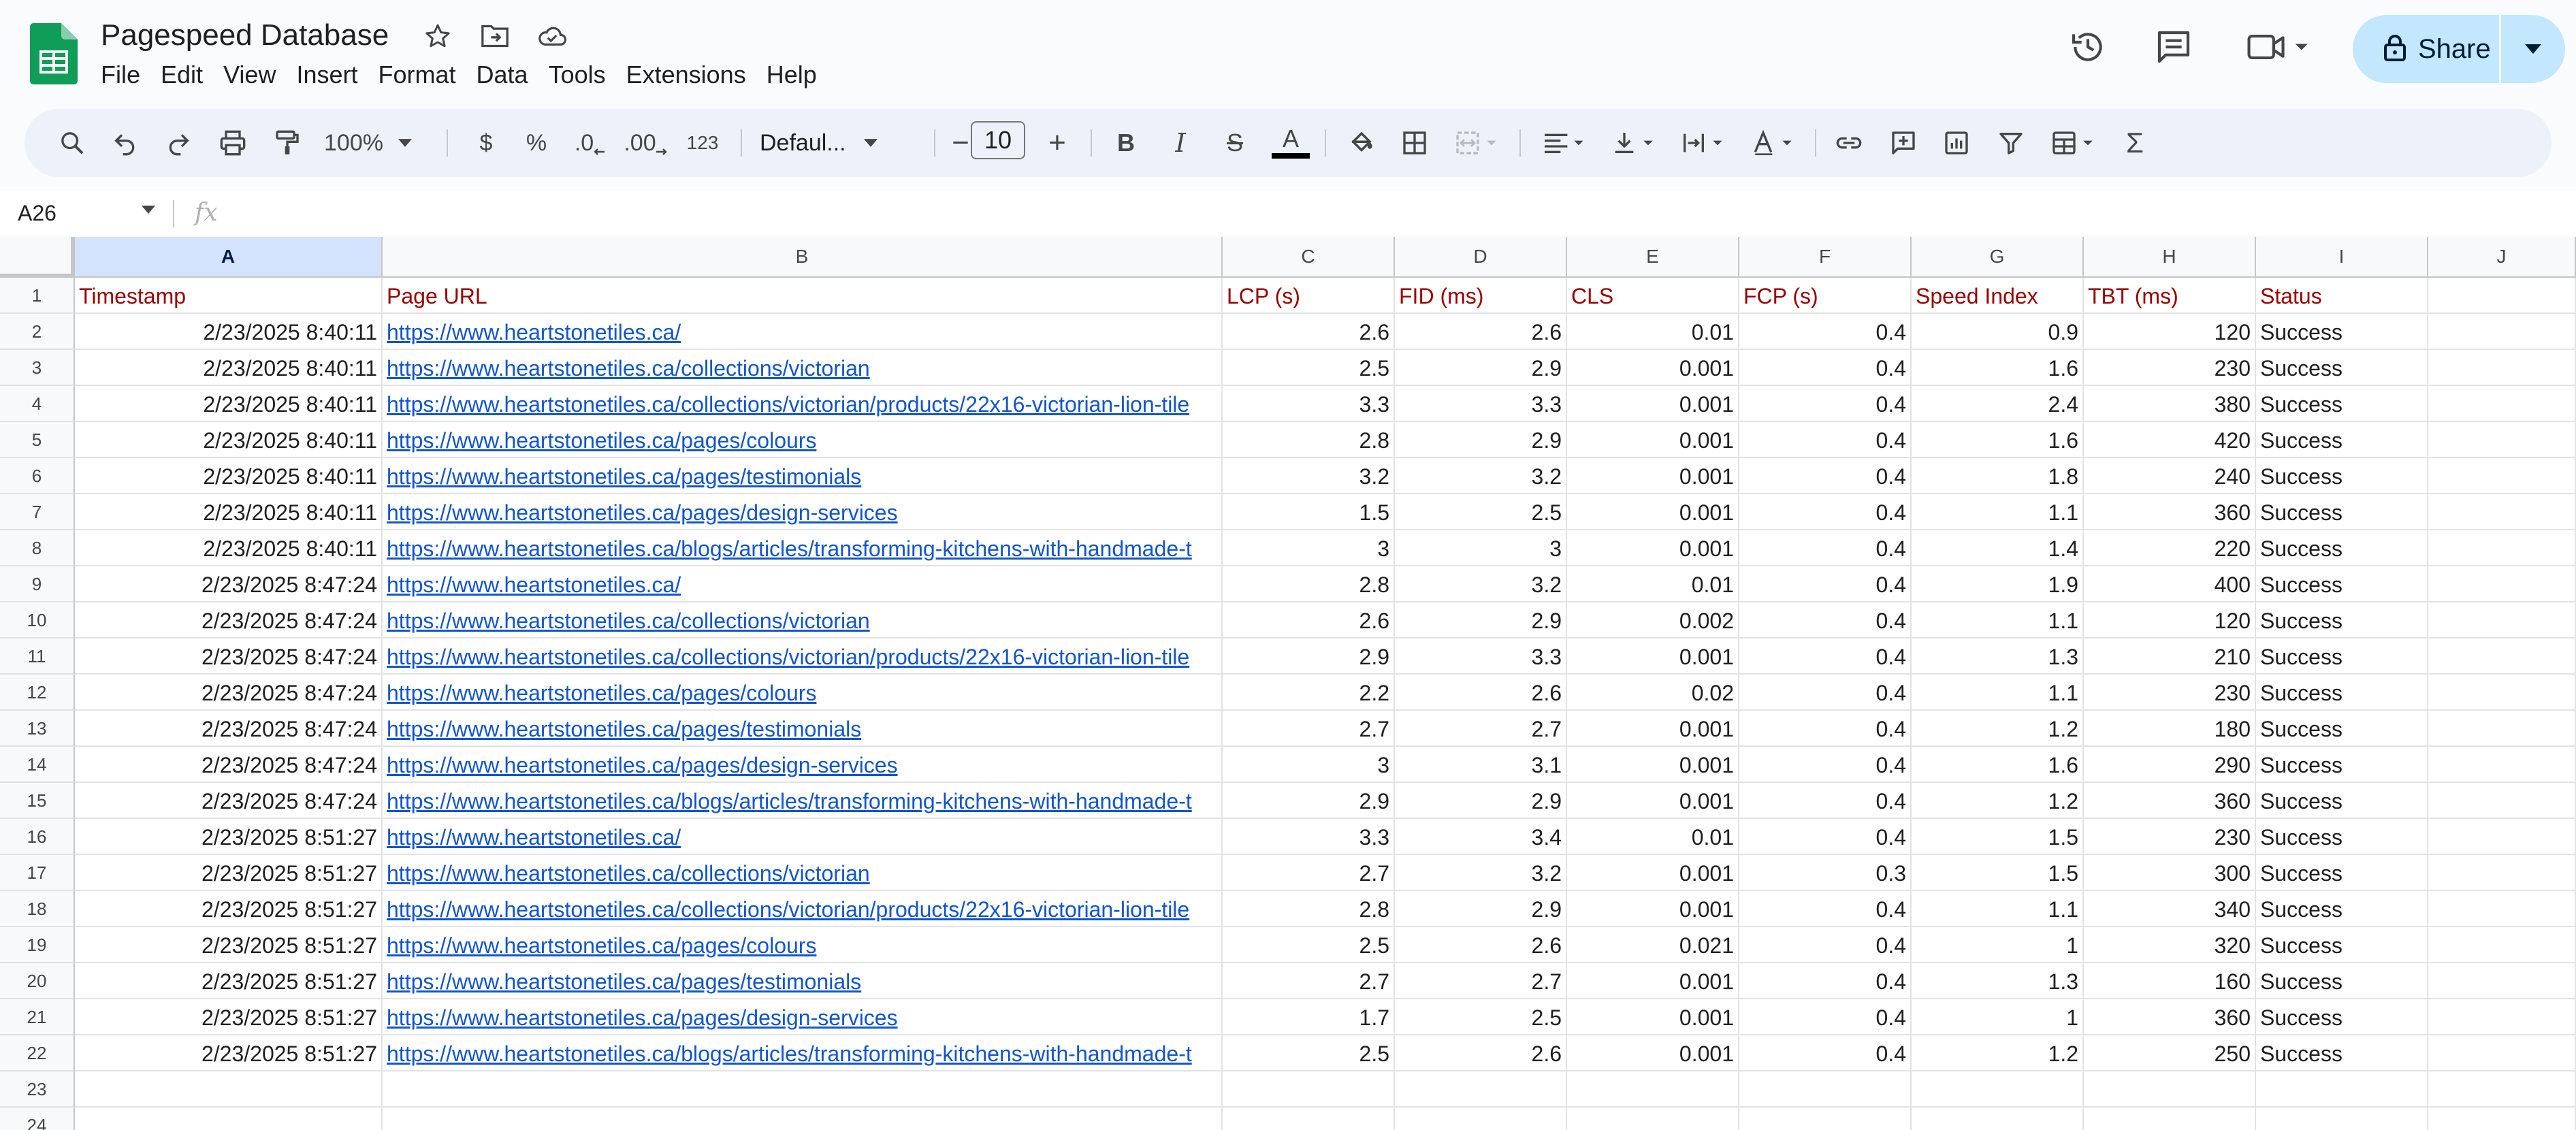 This screenshot has width=2576, height=1130. What do you see at coordinates (38, 584) in the screenshot?
I see `row-header-9: 9` at bounding box center [38, 584].